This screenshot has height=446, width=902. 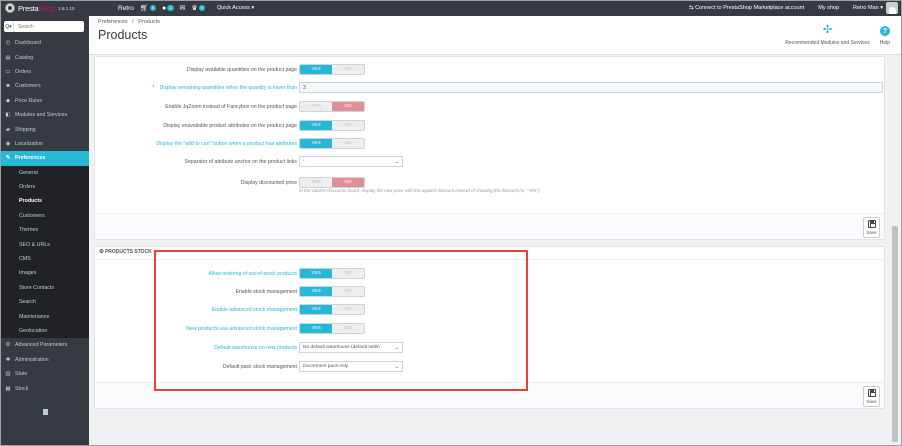 What do you see at coordinates (164, 8) in the screenshot?
I see `user-icon: ●` at bounding box center [164, 8].